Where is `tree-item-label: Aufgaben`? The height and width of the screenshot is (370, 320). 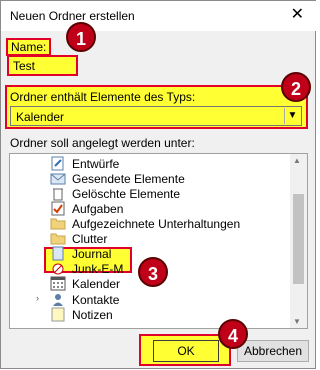
tree-item-label: Aufgaben is located at coordinates (98, 209).